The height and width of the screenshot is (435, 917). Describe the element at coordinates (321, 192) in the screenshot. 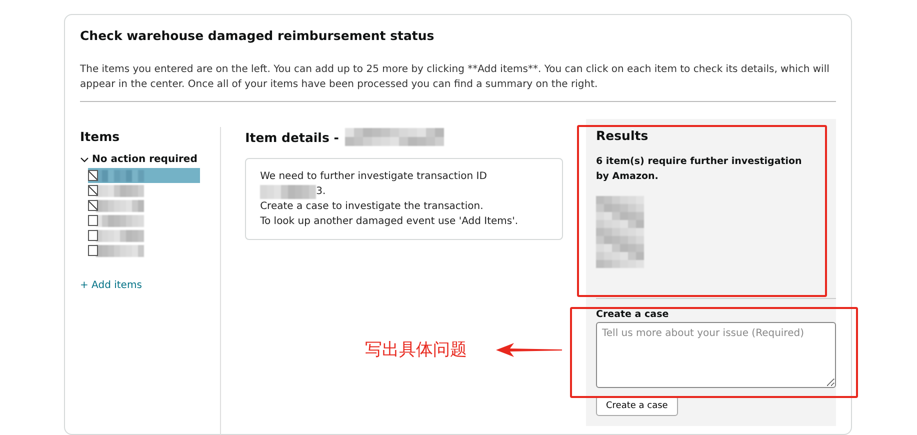

I see `message-text: 3.` at that location.